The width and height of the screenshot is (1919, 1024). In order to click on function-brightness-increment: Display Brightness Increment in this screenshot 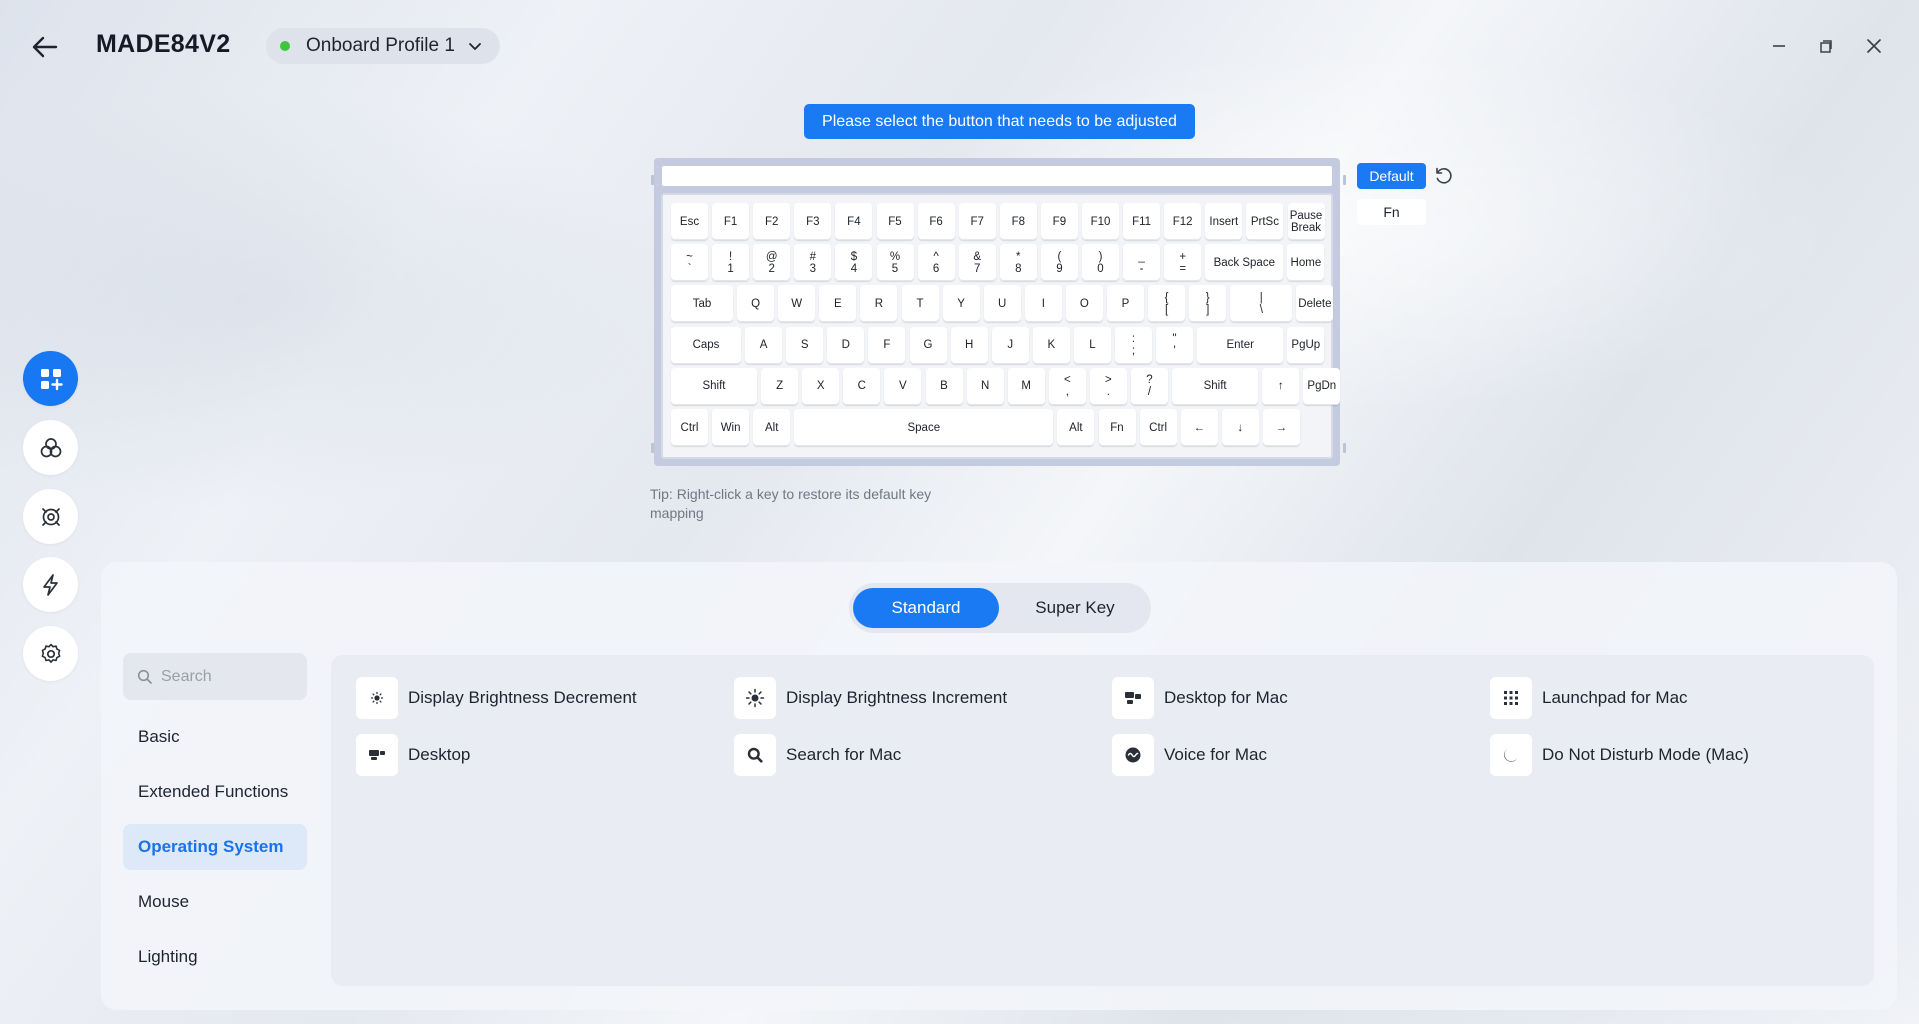, I will do `click(870, 698)`.